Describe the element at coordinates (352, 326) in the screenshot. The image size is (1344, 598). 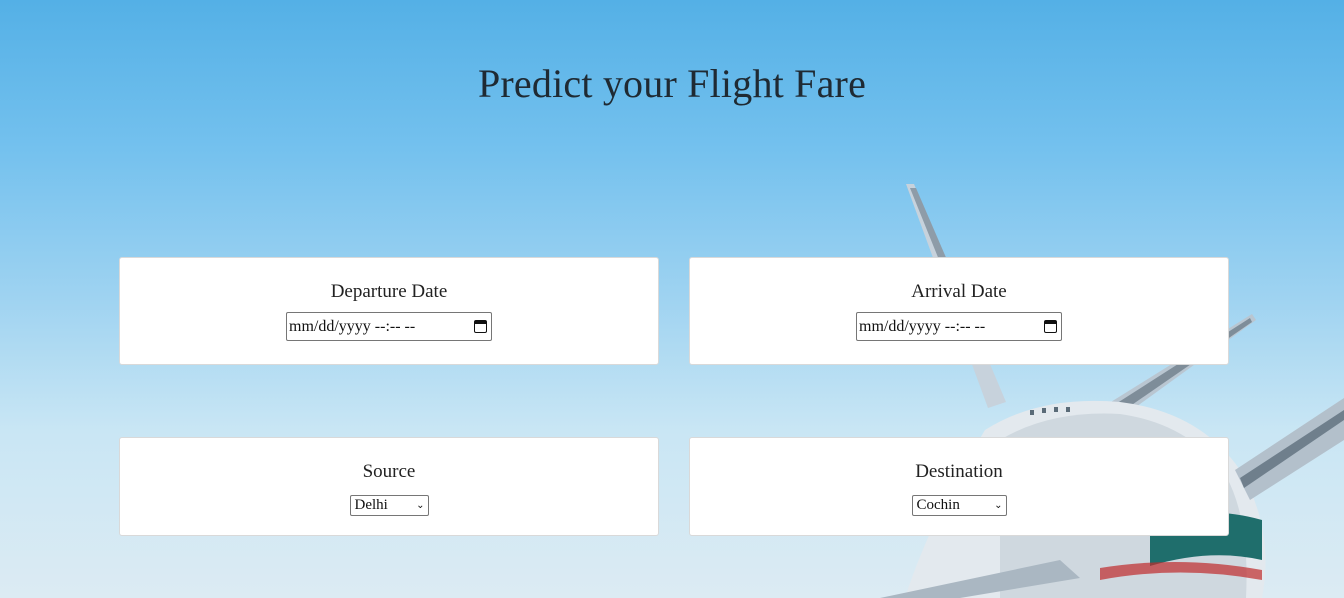
I see `departure-date-placeholder: mm/dd/yyyy --:-- --` at that location.